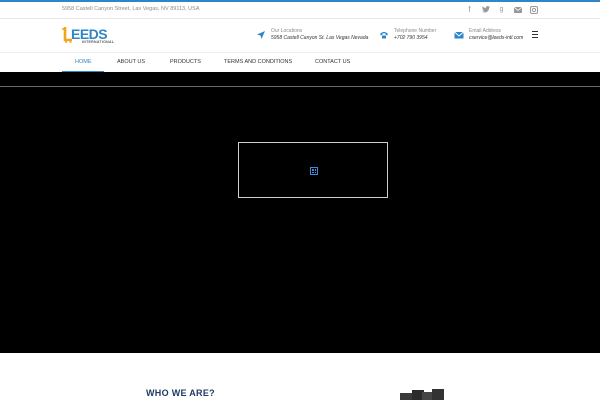  I want to click on nav-item-products: PRODUCTS, so click(185, 62).